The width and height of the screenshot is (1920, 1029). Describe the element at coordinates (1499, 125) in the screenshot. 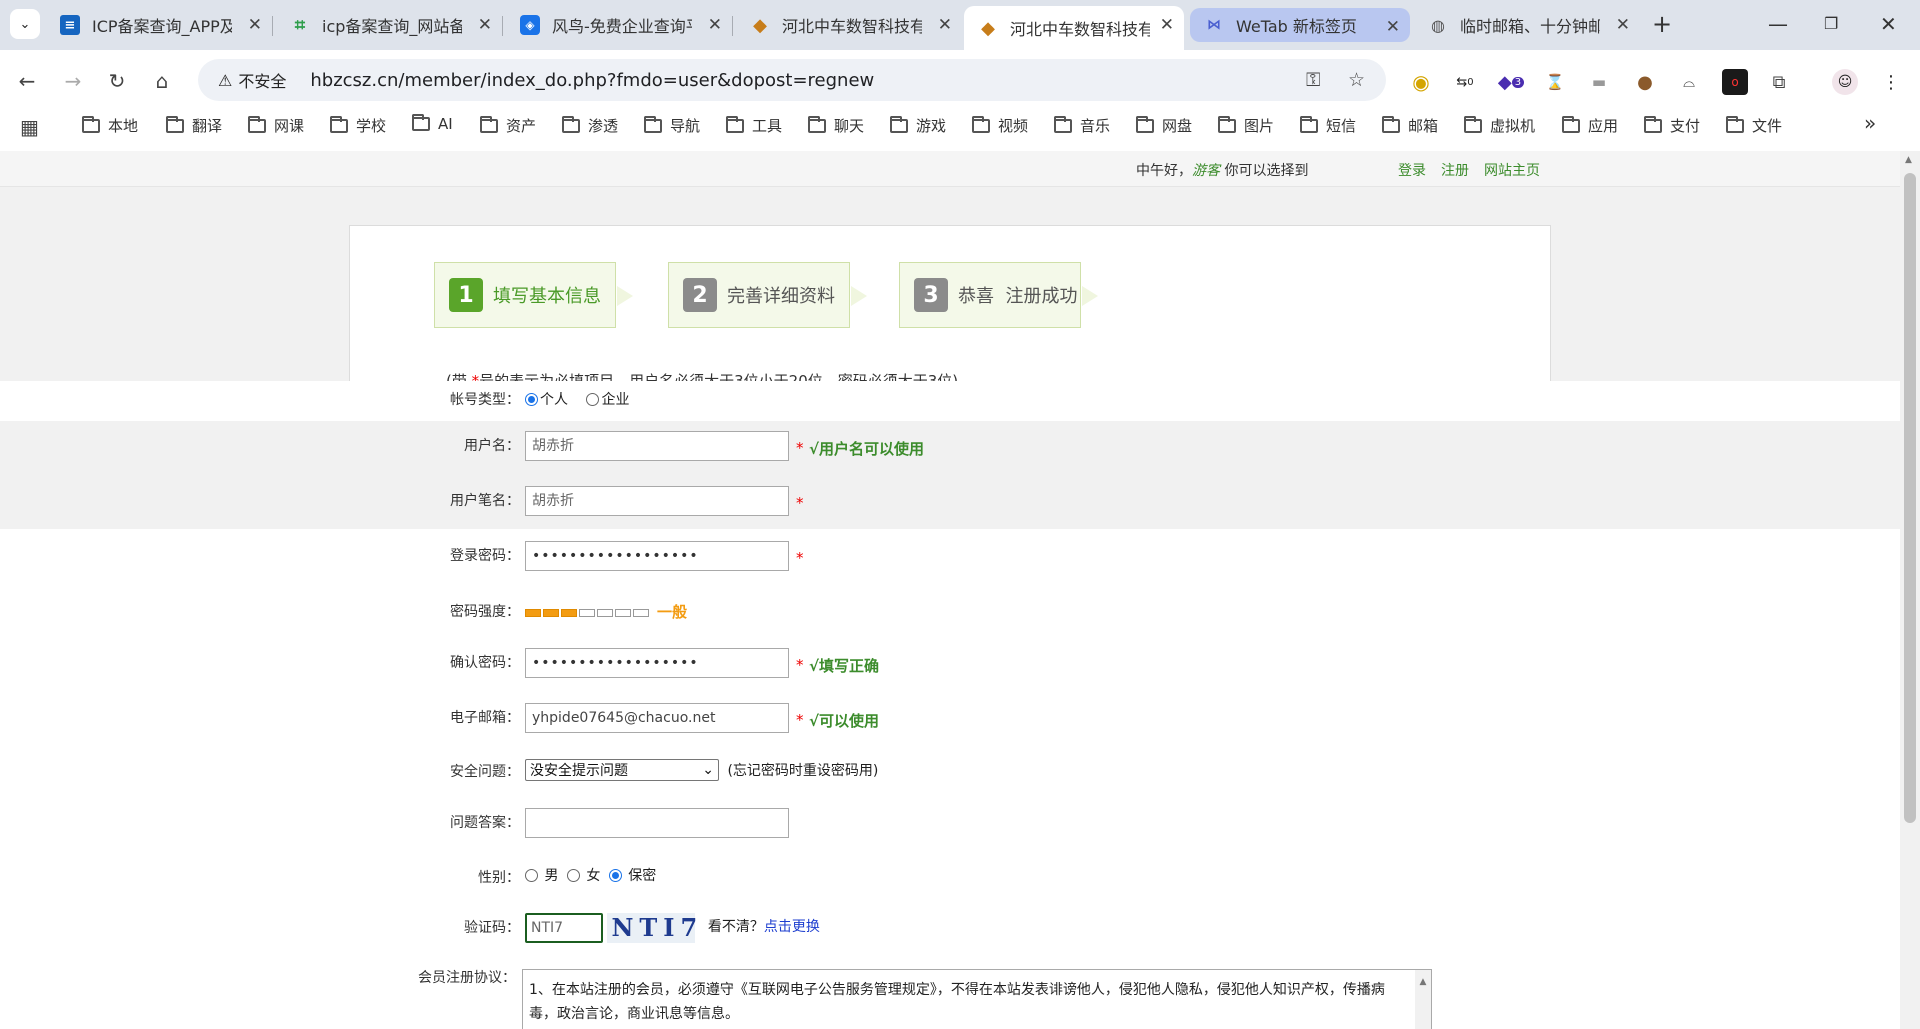

I see `bookmark-folder: 虚拟机` at that location.